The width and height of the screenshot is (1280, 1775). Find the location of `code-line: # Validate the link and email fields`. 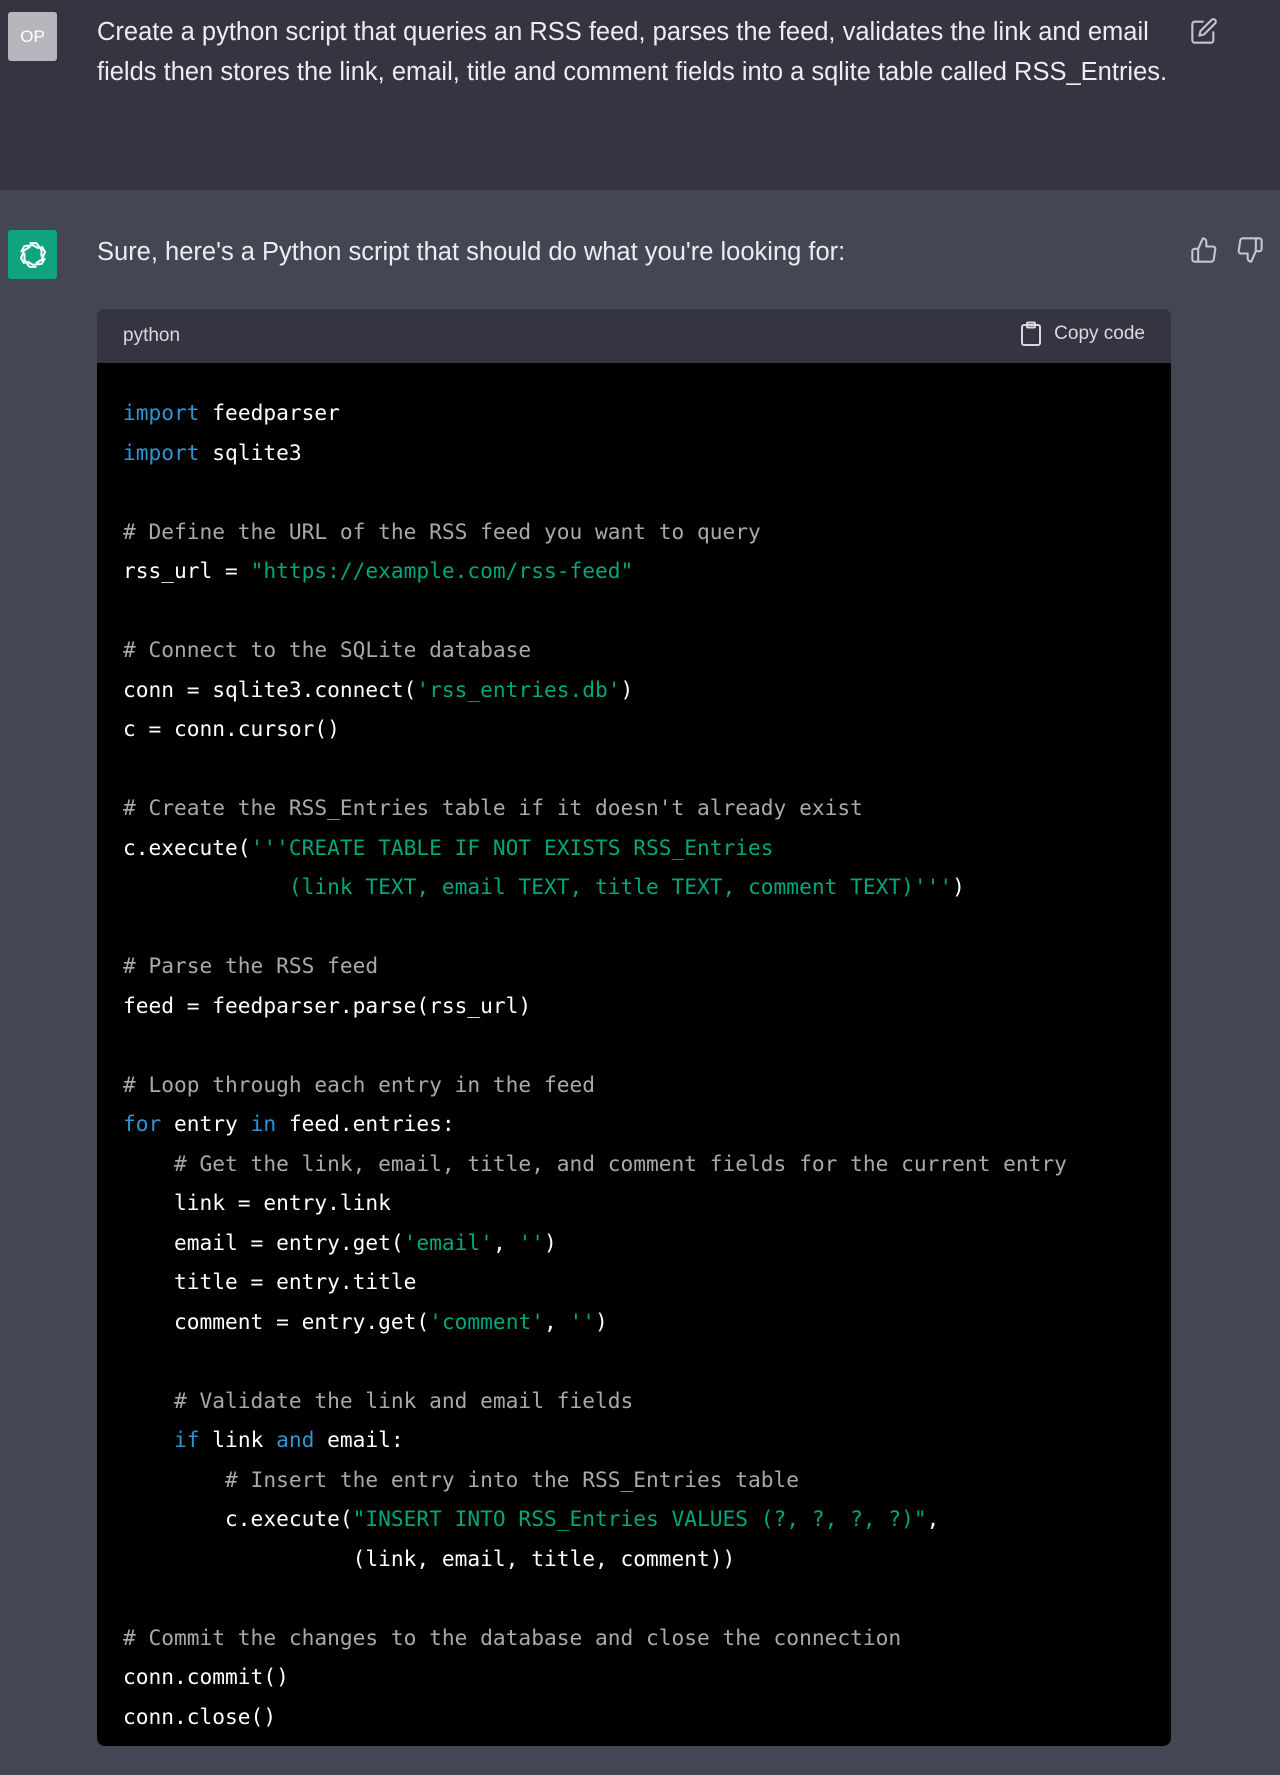

code-line: # Validate the link and email fields is located at coordinates (634, 1401).